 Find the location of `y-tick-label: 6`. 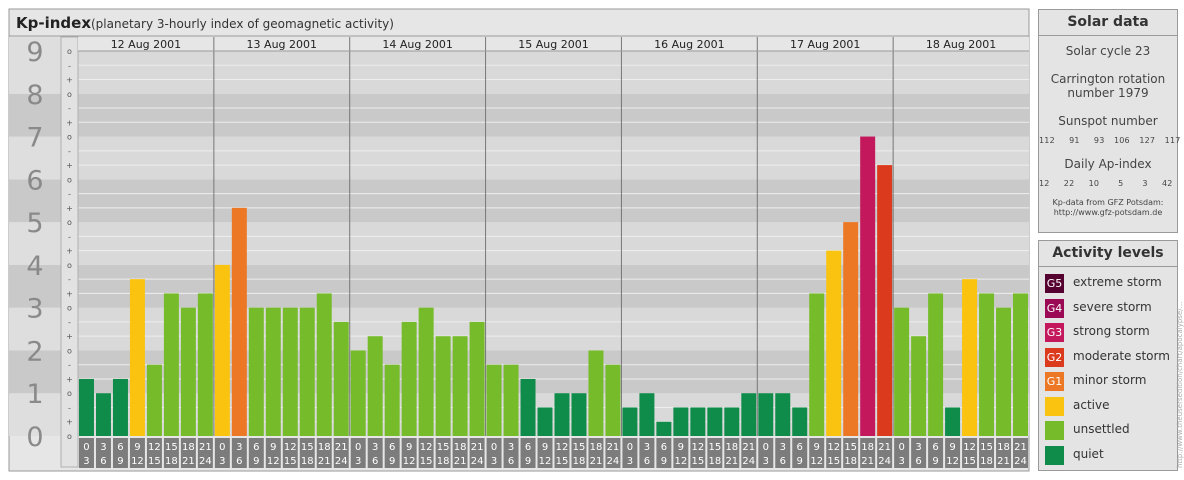

y-tick-label: 6 is located at coordinates (34, 180).